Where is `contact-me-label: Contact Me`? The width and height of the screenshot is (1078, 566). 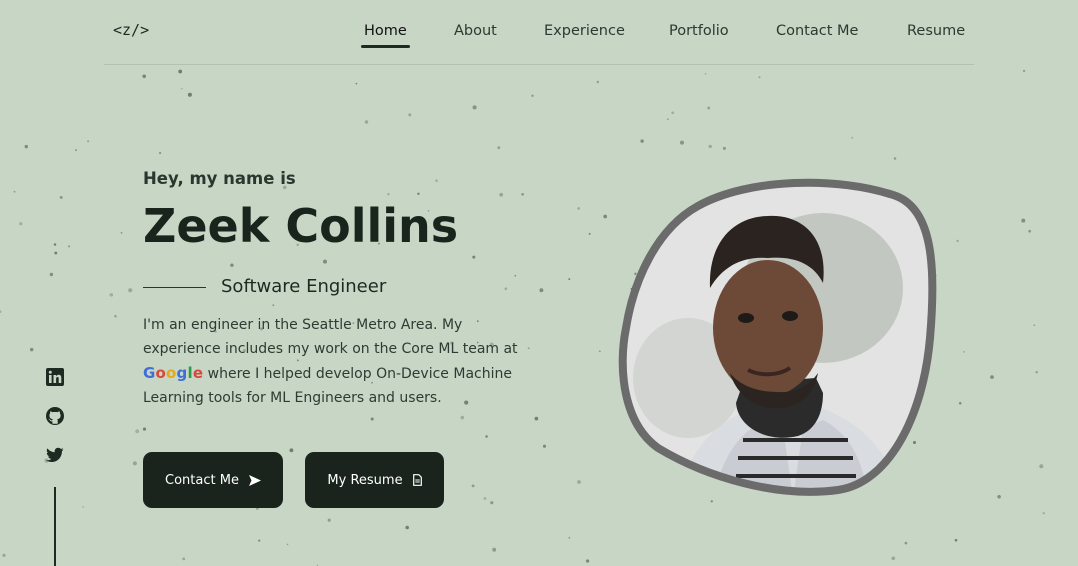
contact-me-label: Contact Me is located at coordinates (202, 480).